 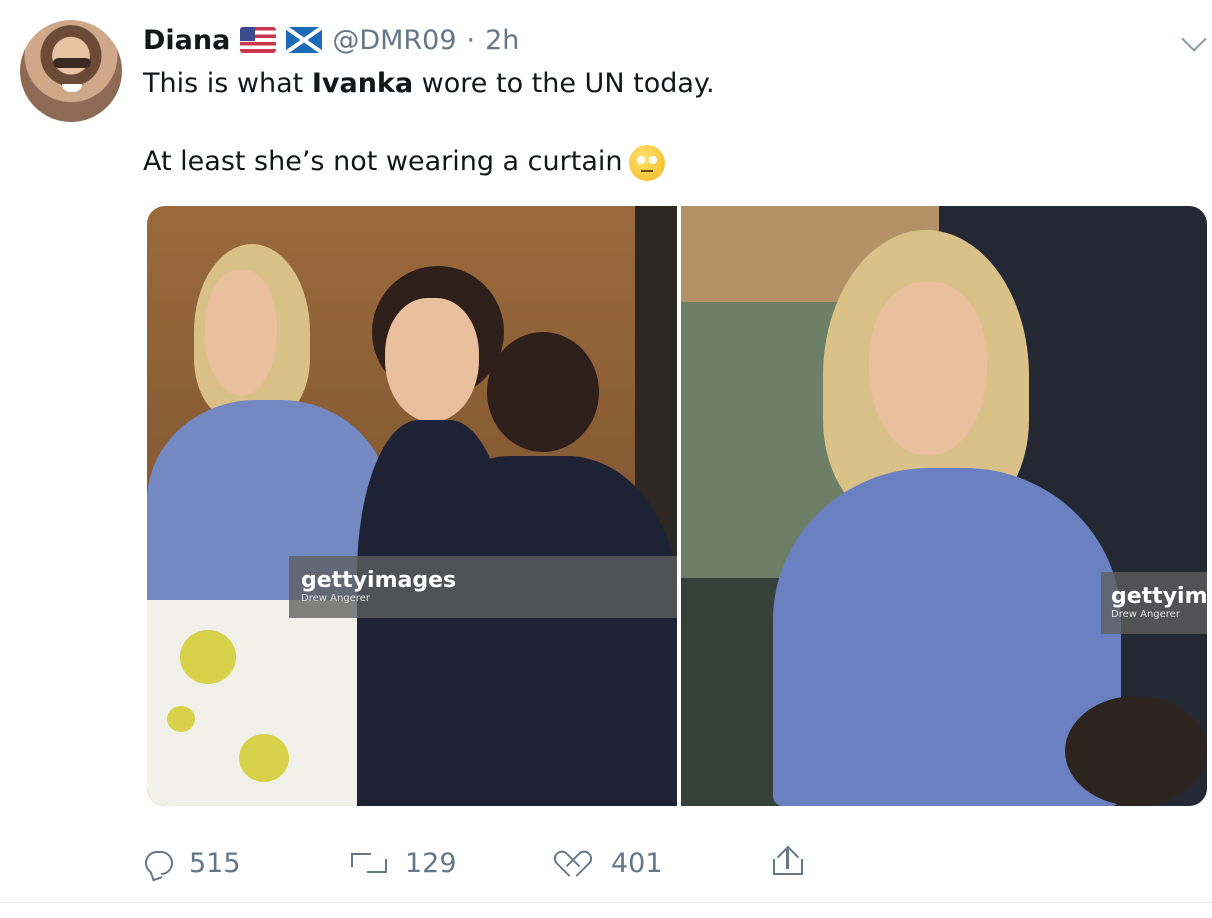 What do you see at coordinates (331, 40) in the screenshot?
I see `tweet-header: Diana @DMR09 · 2h` at bounding box center [331, 40].